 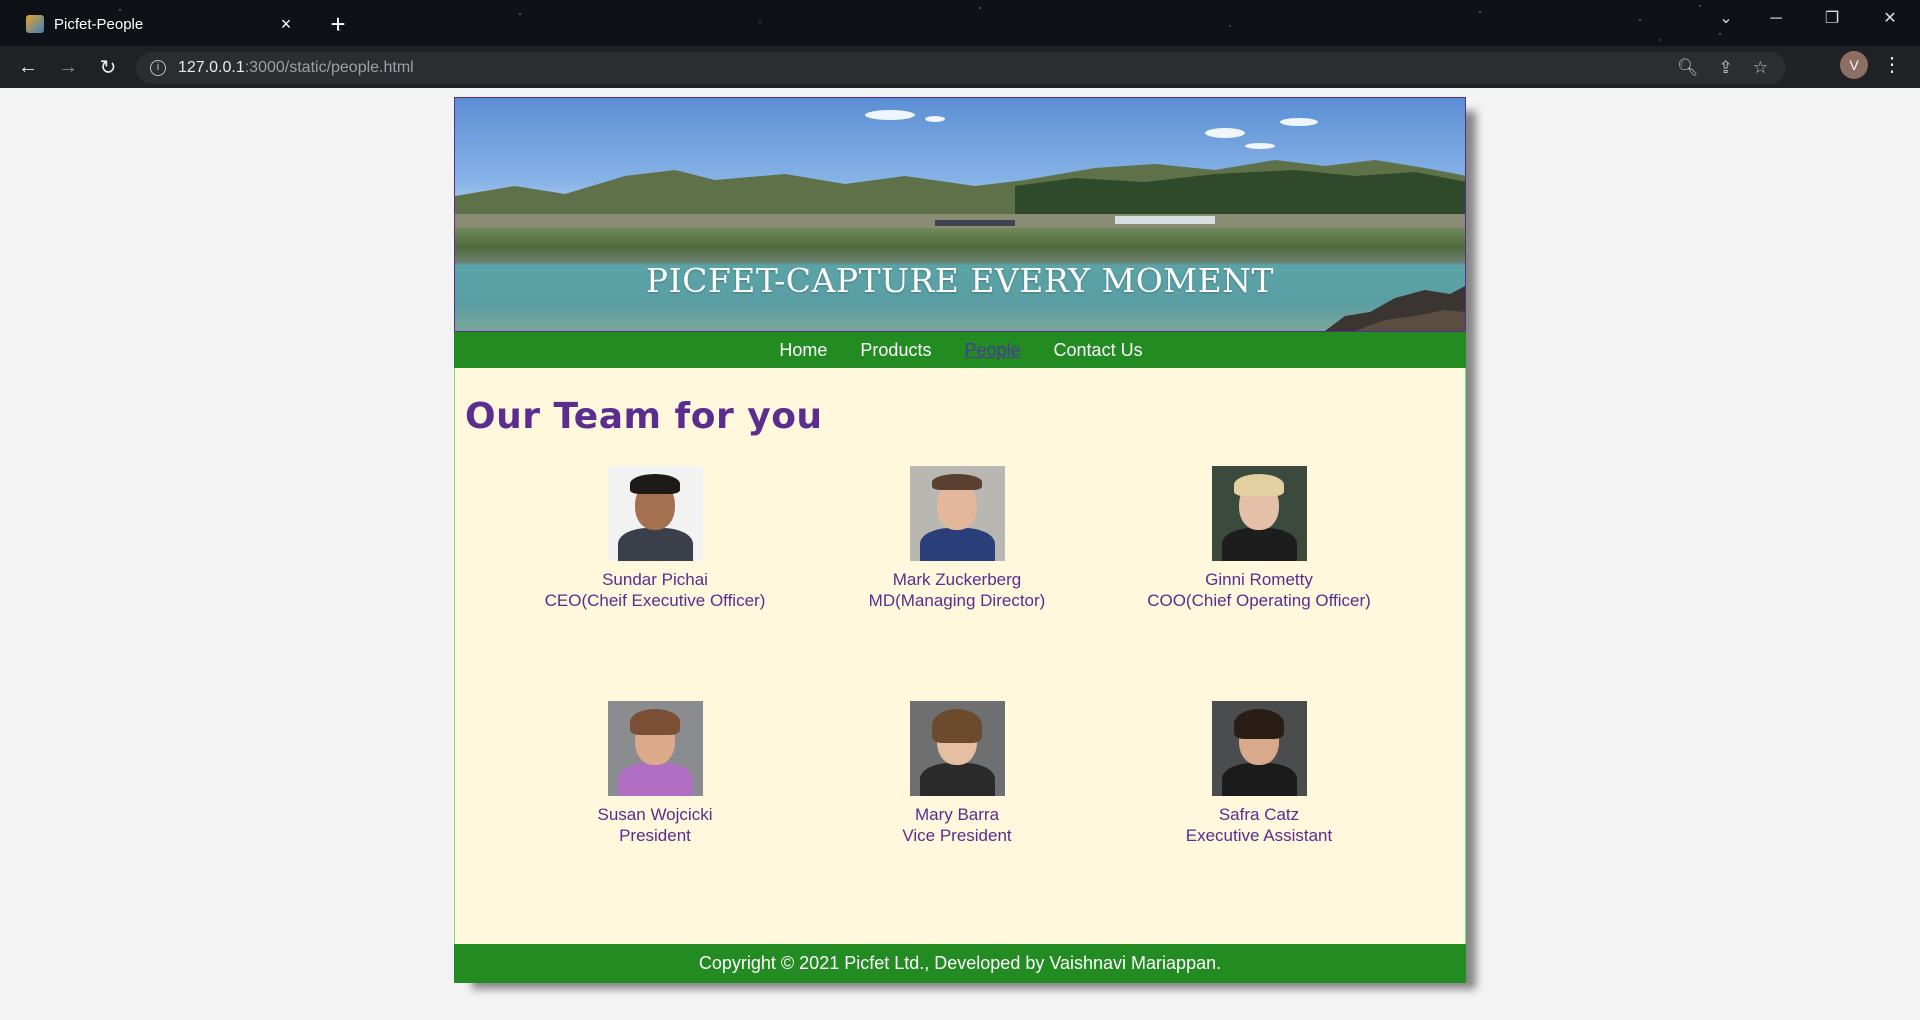 I want to click on member-name: Mary Barra, so click(x=957, y=814).